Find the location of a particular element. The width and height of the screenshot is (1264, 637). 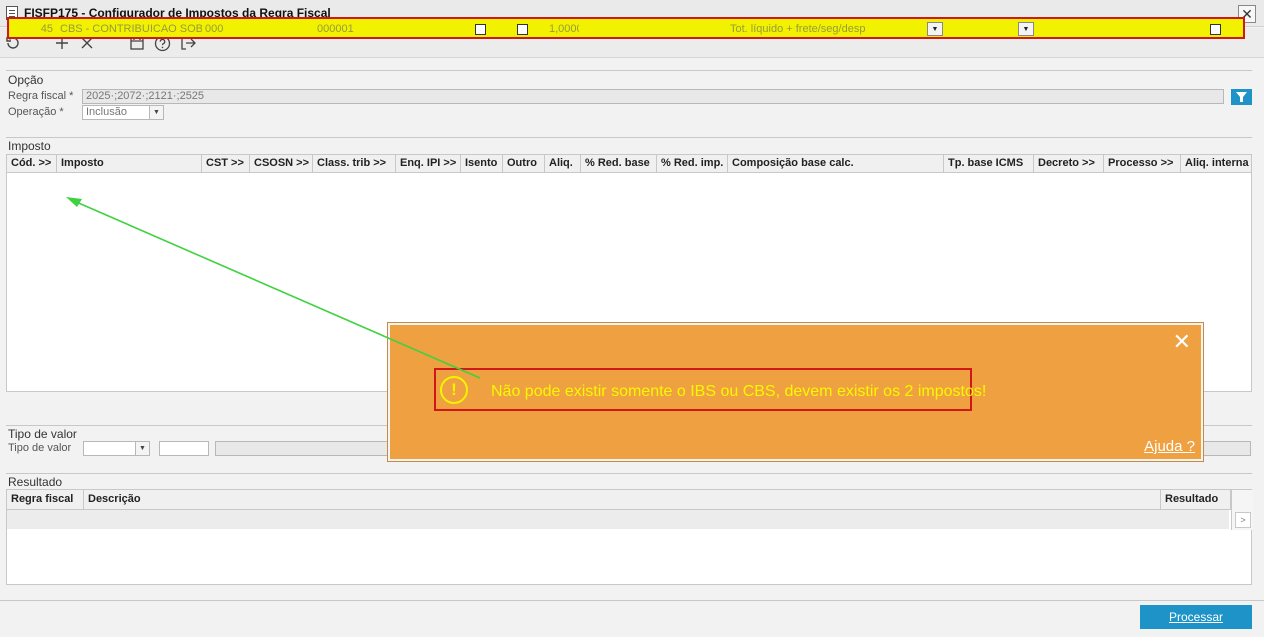

scrollbar: > is located at coordinates (1242, 510).